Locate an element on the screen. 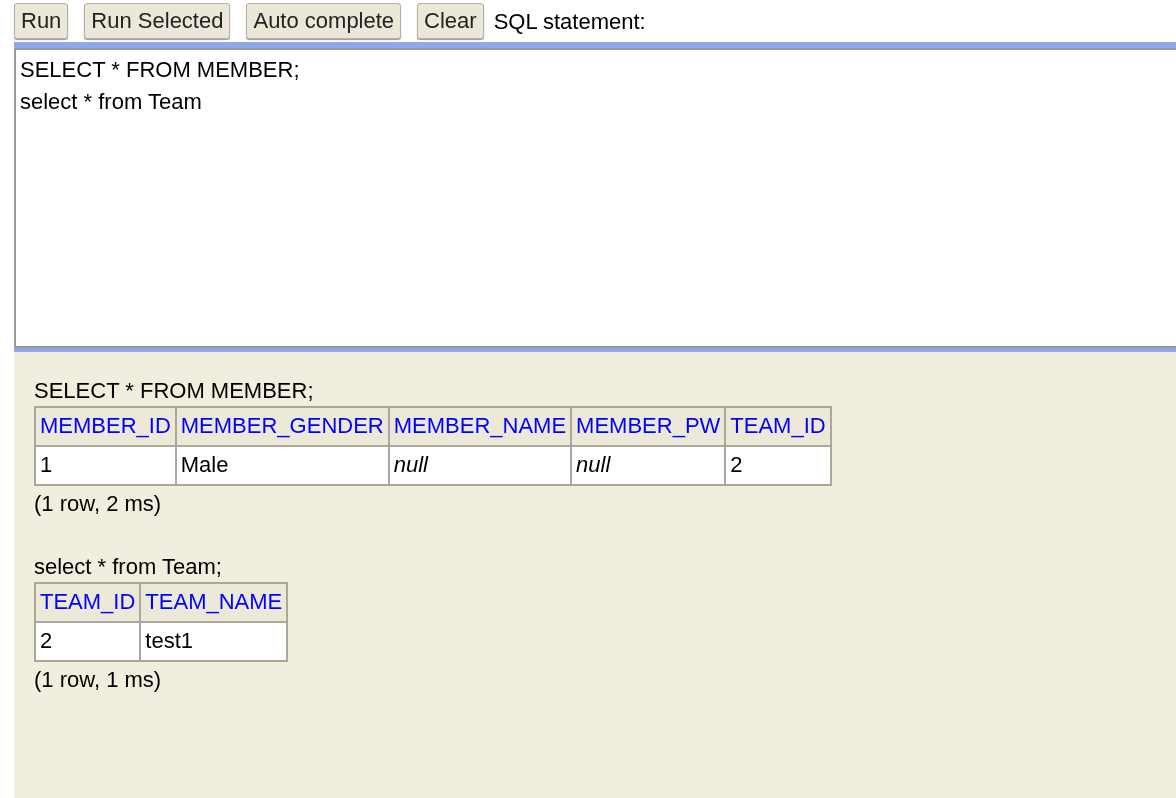  toolbar-button: Run is located at coordinates (41, 21).